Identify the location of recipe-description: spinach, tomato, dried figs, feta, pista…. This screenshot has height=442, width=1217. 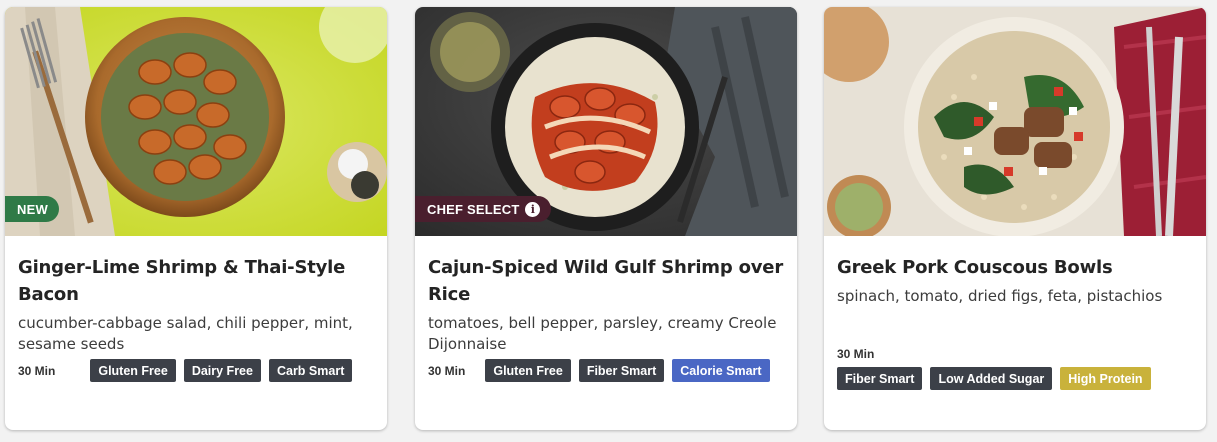
(1000, 296).